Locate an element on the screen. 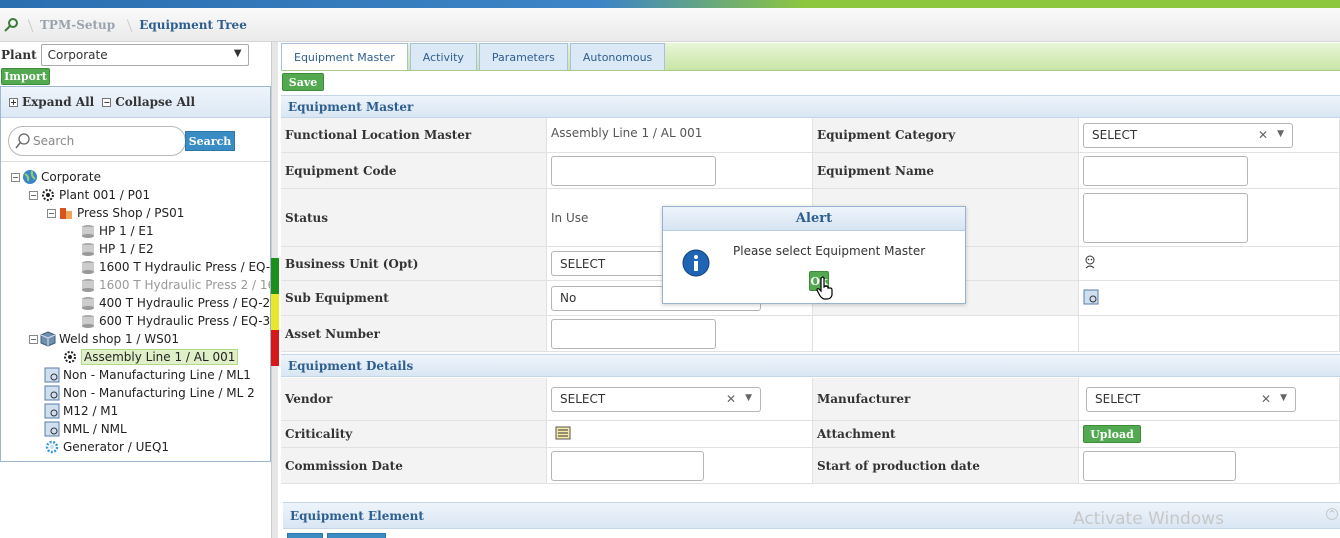 Image resolution: width=1340 pixels, height=538 pixels. tree-search: Search Search is located at coordinates (135, 140).